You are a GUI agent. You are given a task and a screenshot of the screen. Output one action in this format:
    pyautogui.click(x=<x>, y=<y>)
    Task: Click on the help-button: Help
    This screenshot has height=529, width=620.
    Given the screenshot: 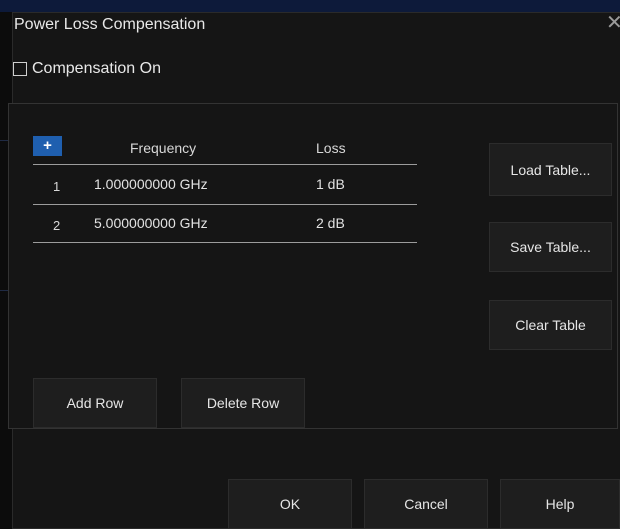 What is the action you would take?
    pyautogui.click(x=560, y=504)
    